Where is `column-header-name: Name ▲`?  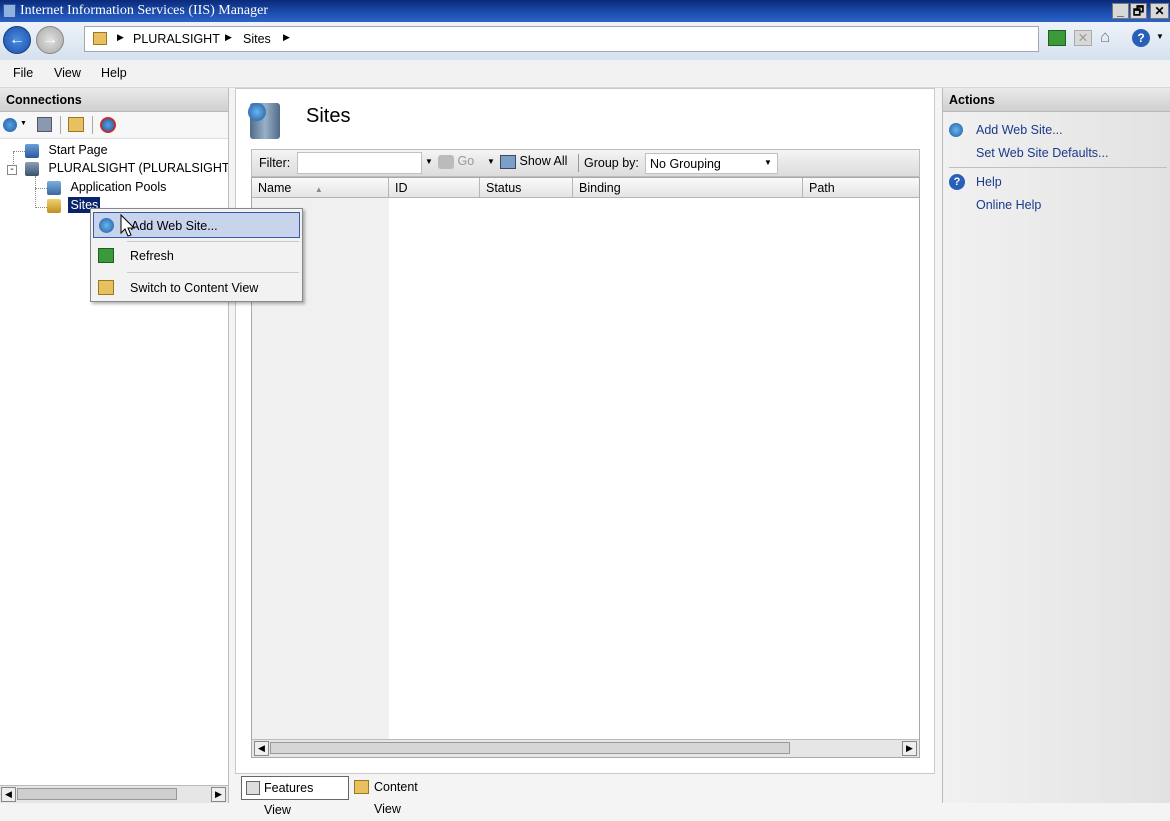 column-header-name: Name ▲ is located at coordinates (320, 188).